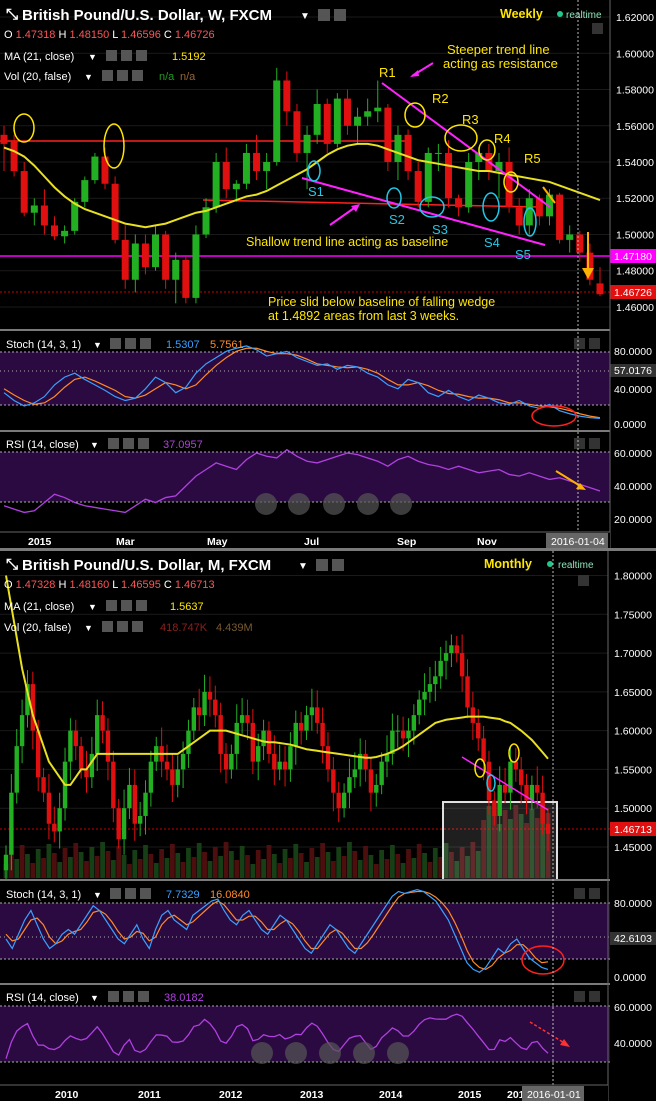 The image size is (656, 1101). Describe the element at coordinates (107, 626) in the screenshot. I see `monthly-vol-settings-icon` at that location.